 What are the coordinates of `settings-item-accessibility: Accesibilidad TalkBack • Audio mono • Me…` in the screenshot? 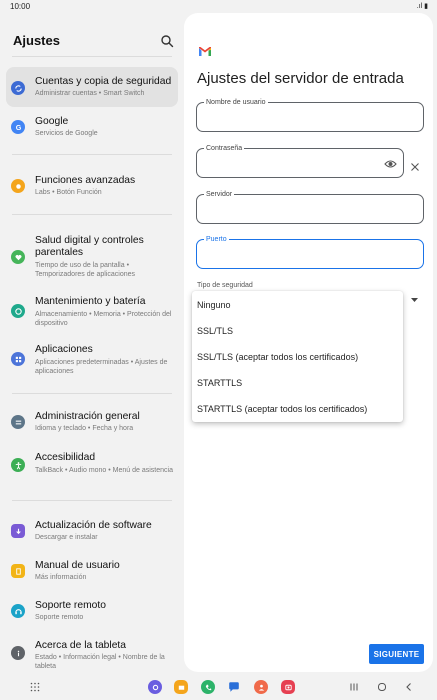 It's located at (92, 467).